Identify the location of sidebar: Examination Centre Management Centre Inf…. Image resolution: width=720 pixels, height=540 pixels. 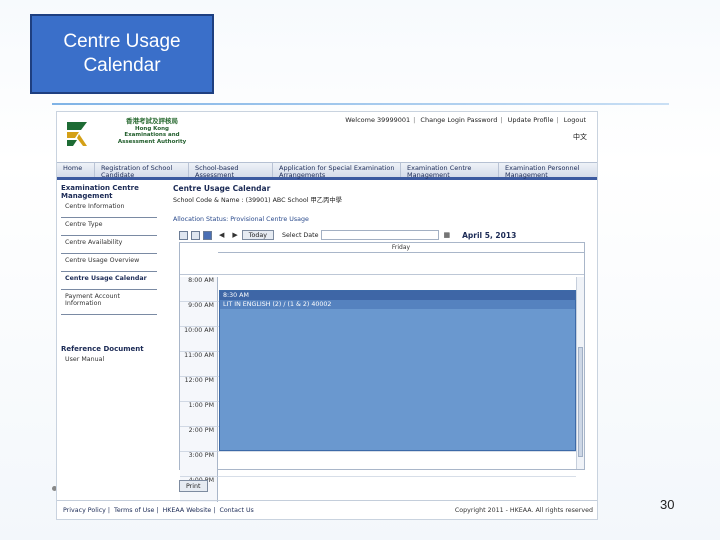
(111, 277).